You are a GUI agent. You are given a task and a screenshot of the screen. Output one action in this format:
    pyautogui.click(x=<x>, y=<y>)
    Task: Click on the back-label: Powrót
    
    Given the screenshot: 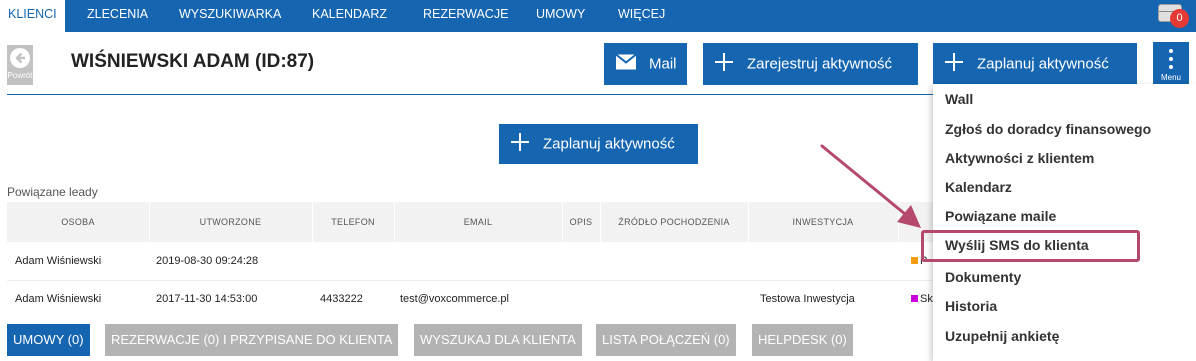 What is the action you would take?
    pyautogui.click(x=20, y=75)
    